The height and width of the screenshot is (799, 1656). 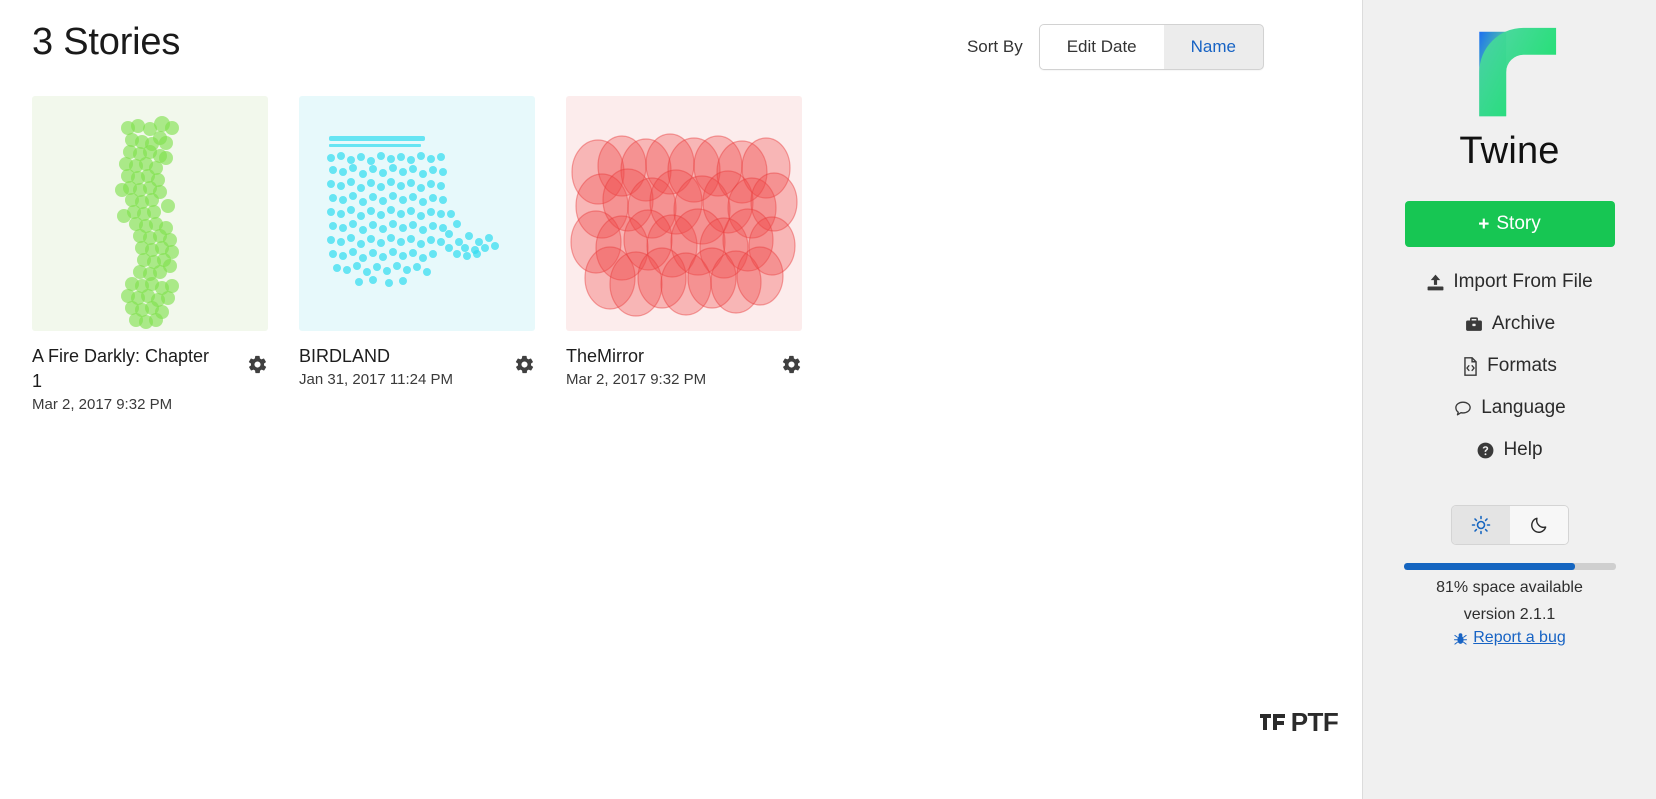 I want to click on watermark: PTF, so click(x=1298, y=722).